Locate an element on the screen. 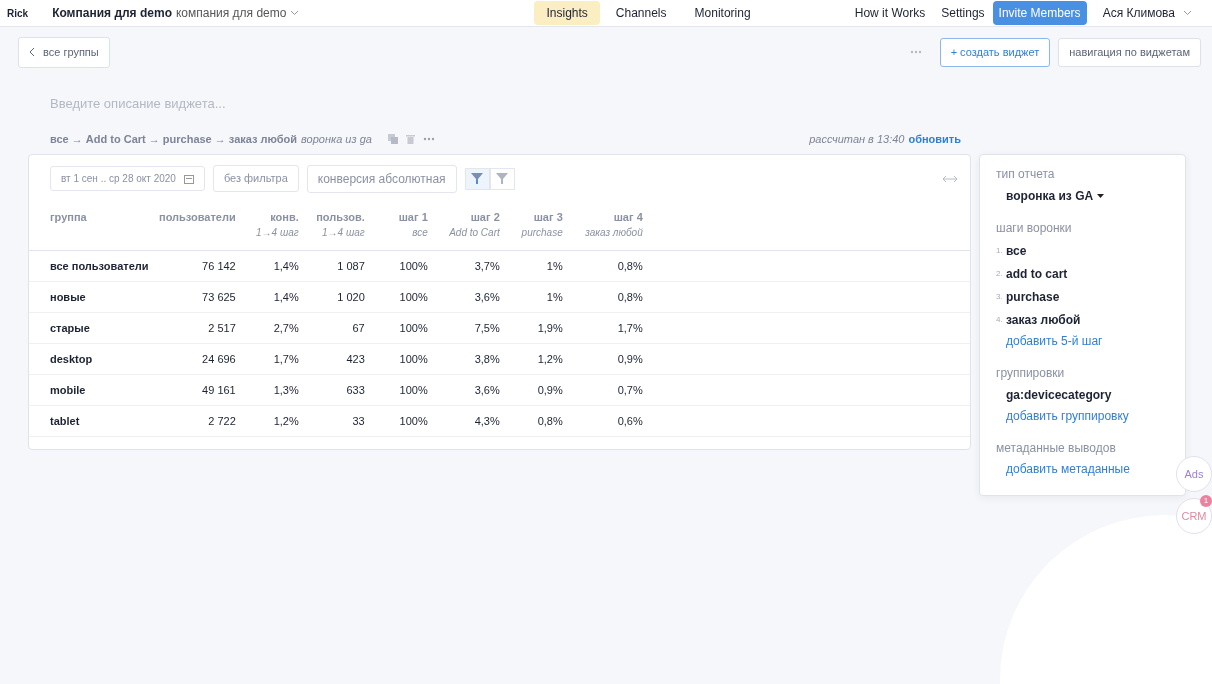 Image resolution: width=1212 pixels, height=684 pixels. table-cell: 1 020 is located at coordinates (351, 296).